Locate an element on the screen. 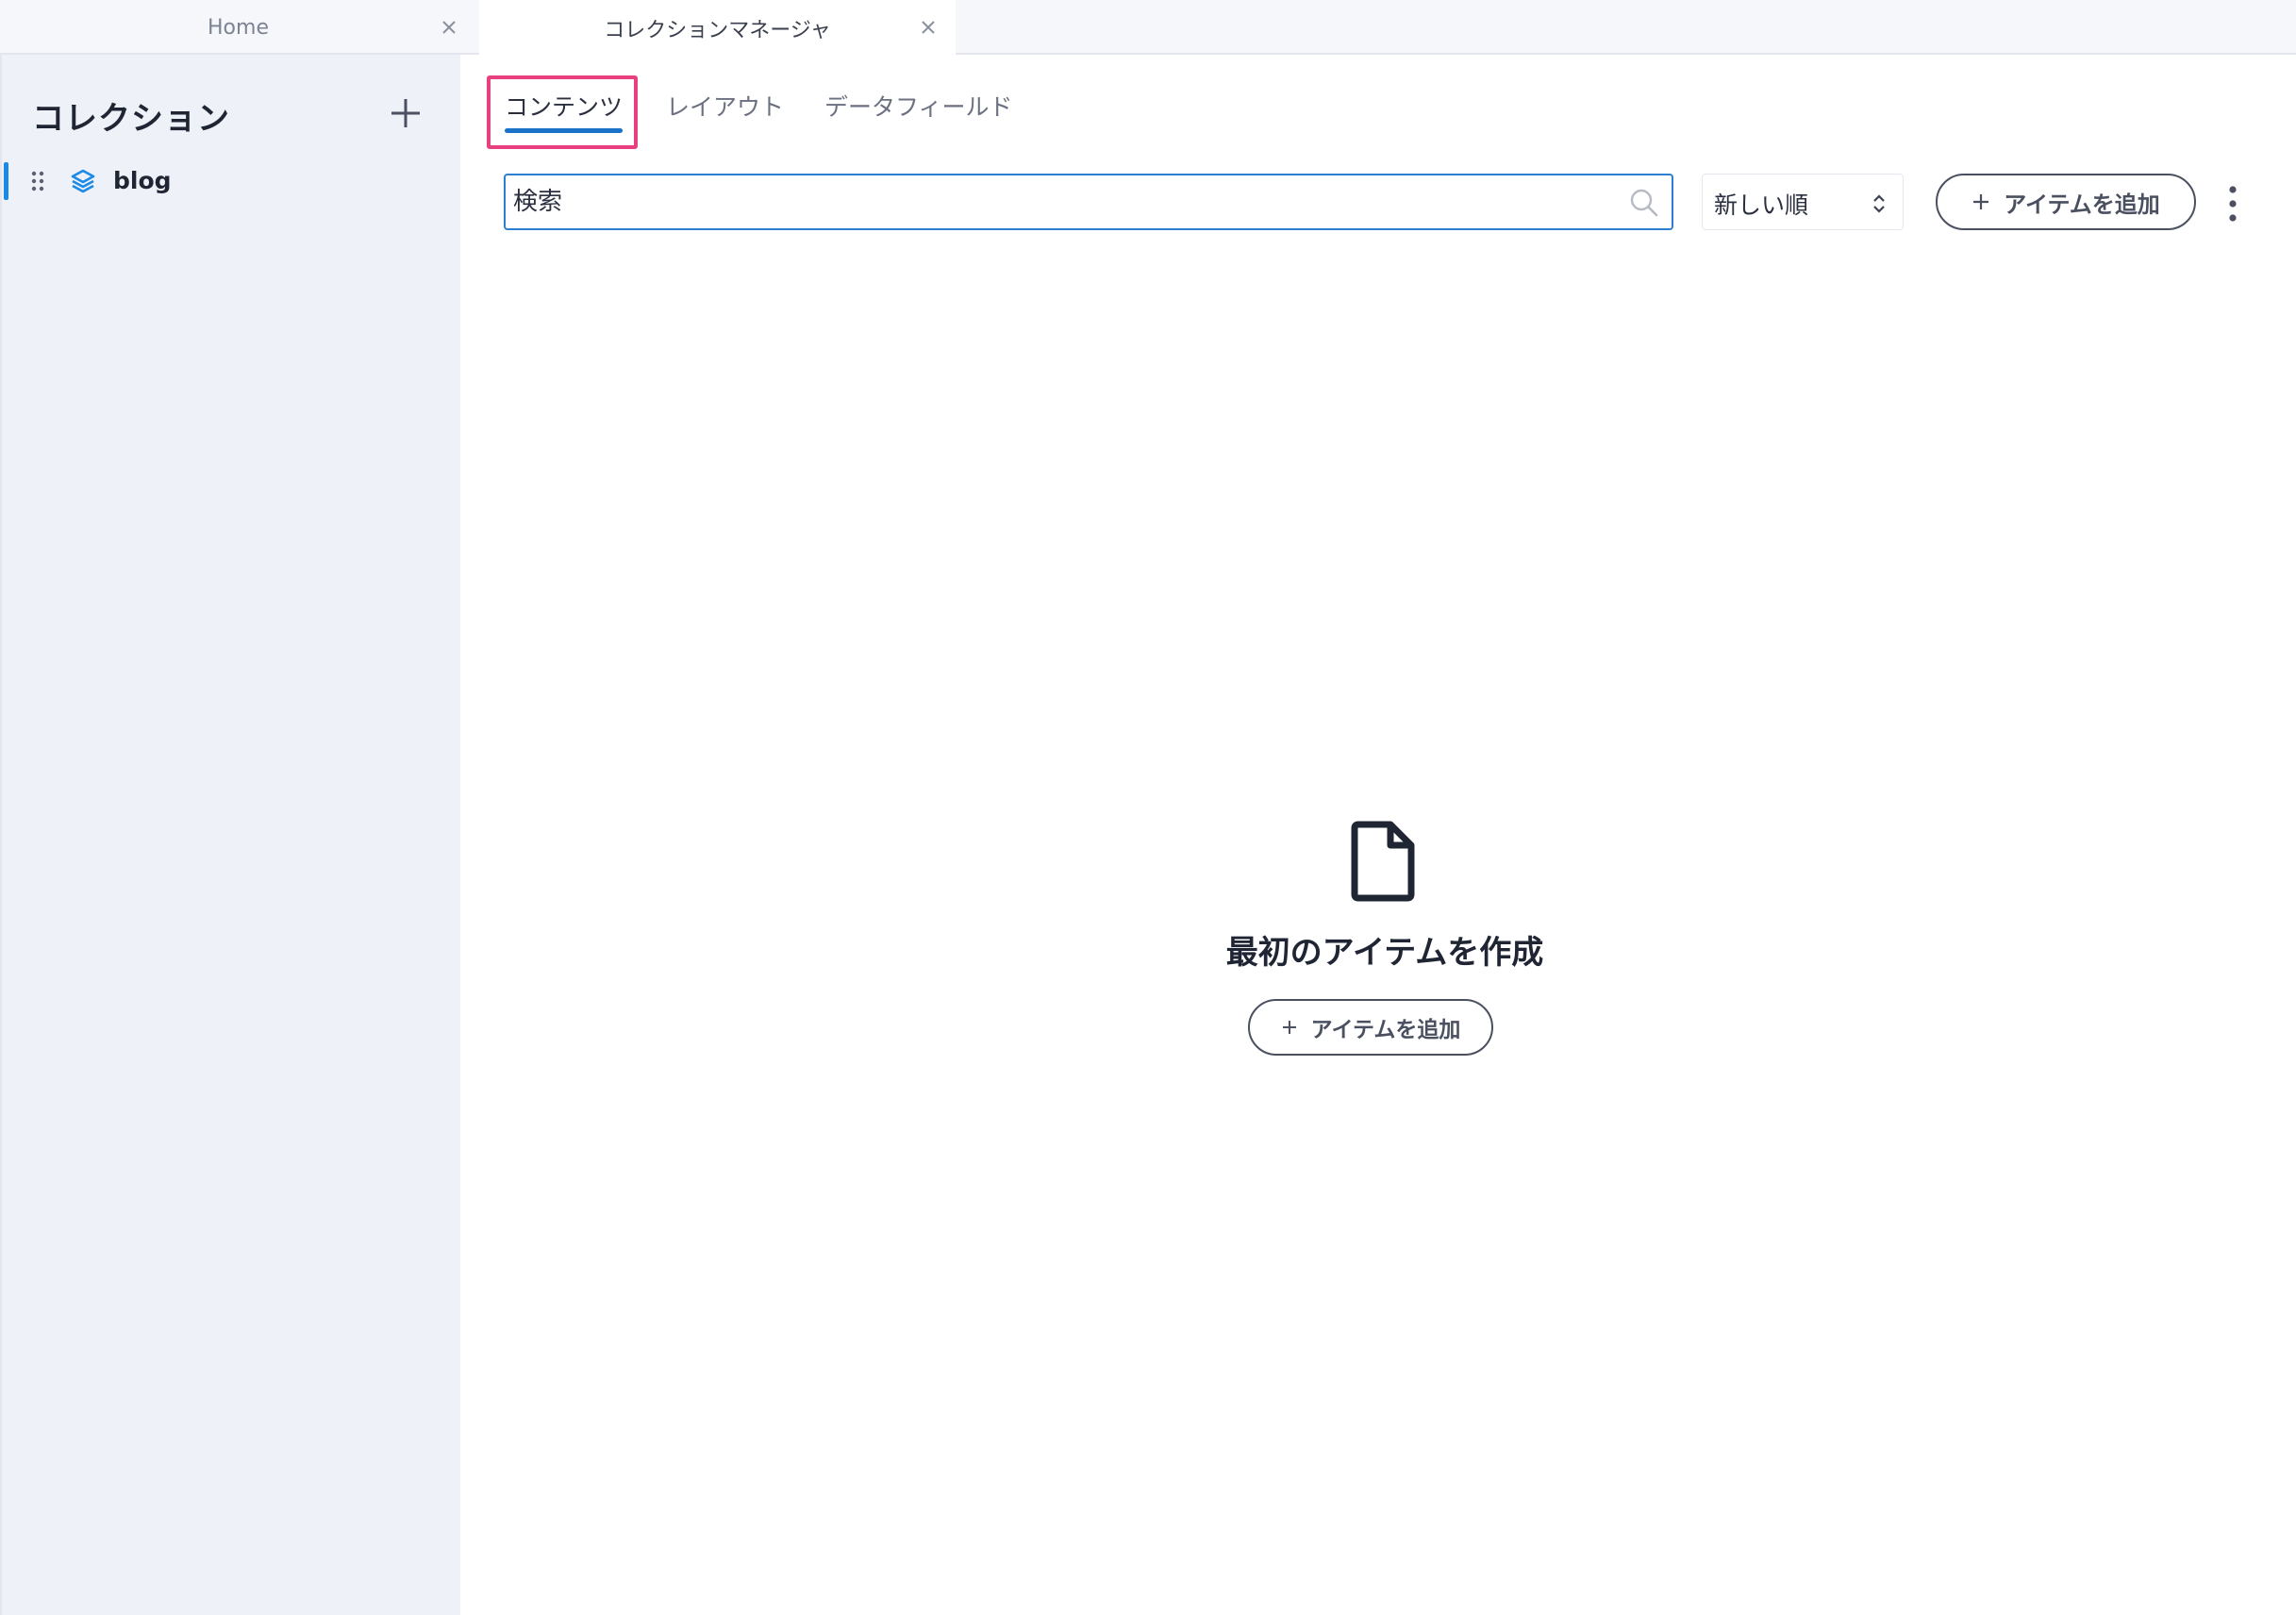 This screenshot has width=2296, height=1615. active-tab-underline is located at coordinates (564, 130).